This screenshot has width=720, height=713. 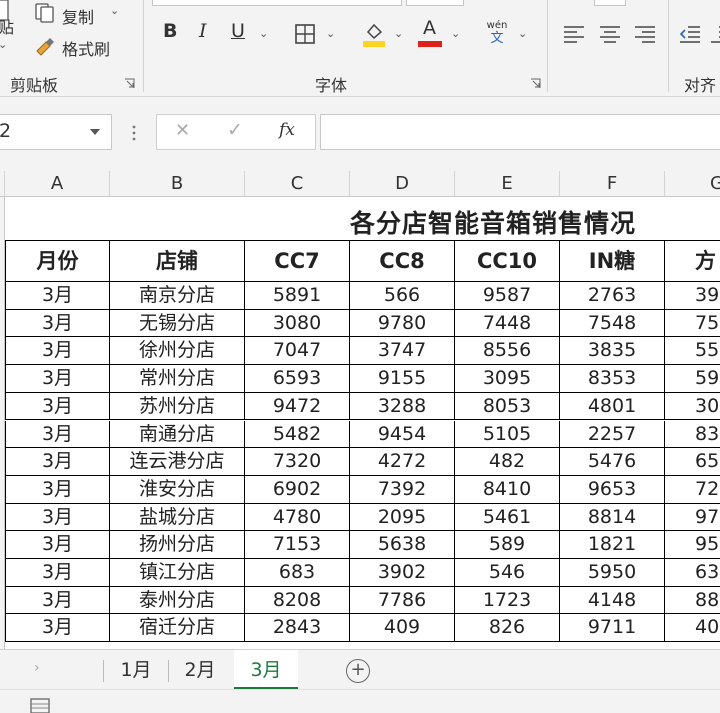 What do you see at coordinates (177, 434) in the screenshot?
I see `table-cell: 南通分店` at bounding box center [177, 434].